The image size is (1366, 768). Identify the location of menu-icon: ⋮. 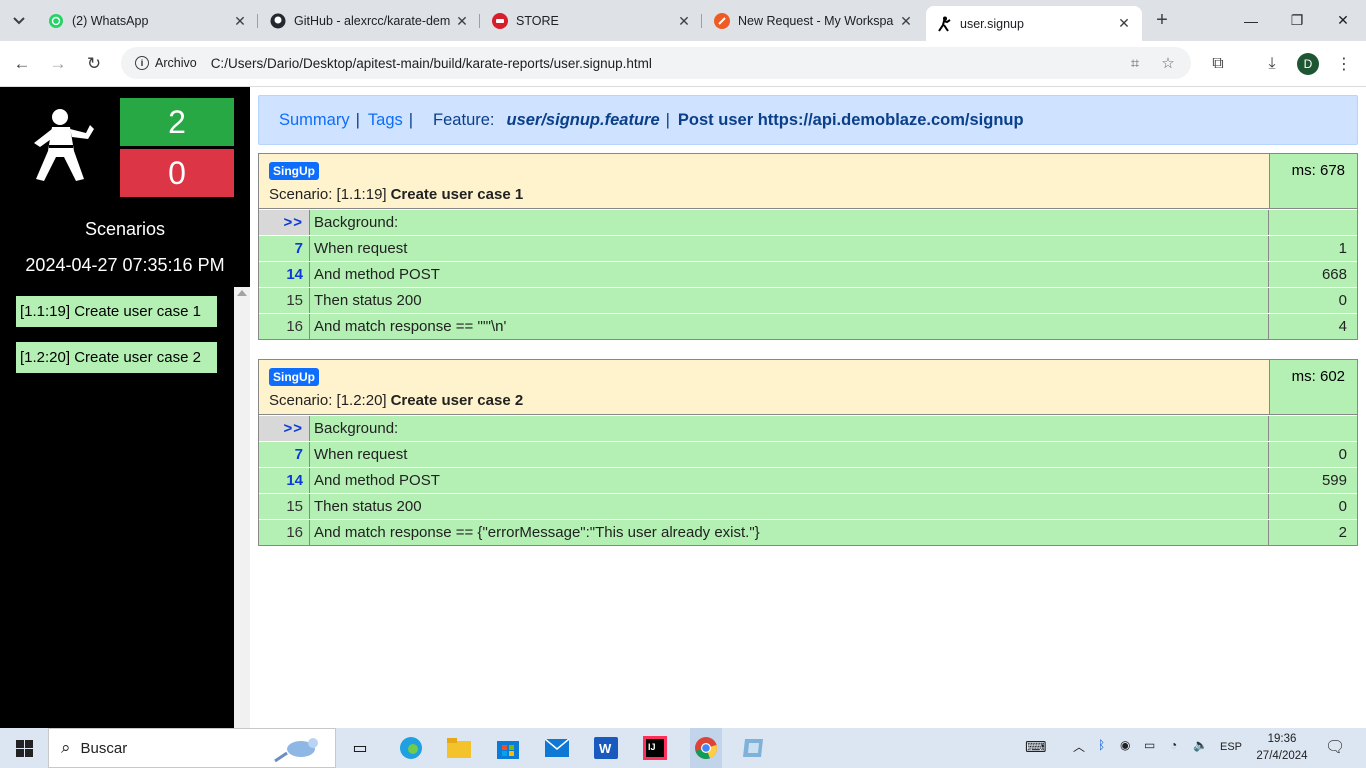
(1344, 64).